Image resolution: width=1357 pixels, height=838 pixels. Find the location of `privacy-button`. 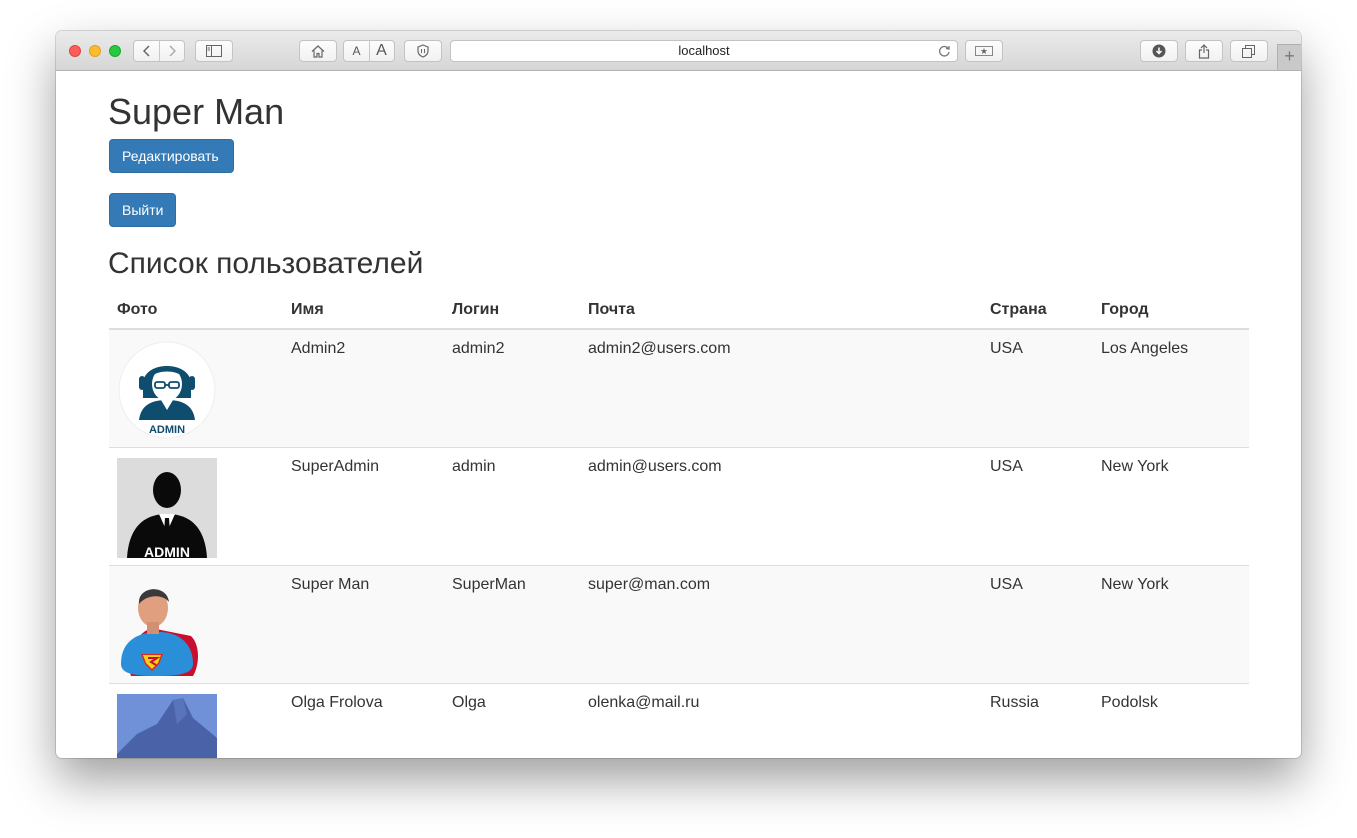

privacy-button is located at coordinates (423, 51).